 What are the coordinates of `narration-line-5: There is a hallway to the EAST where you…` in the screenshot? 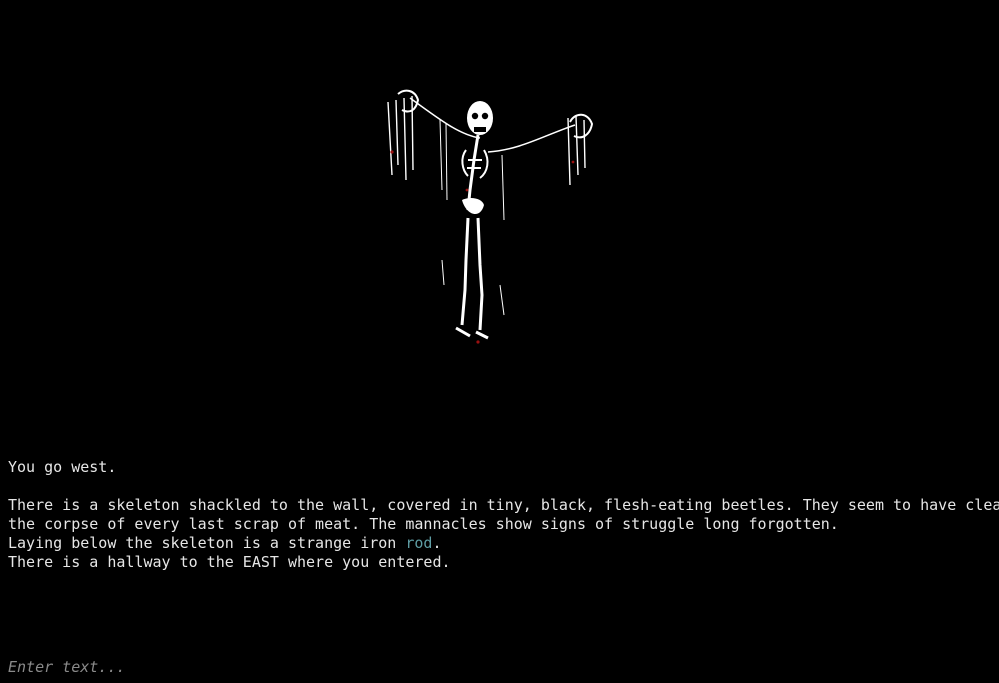 It's located at (229, 562).